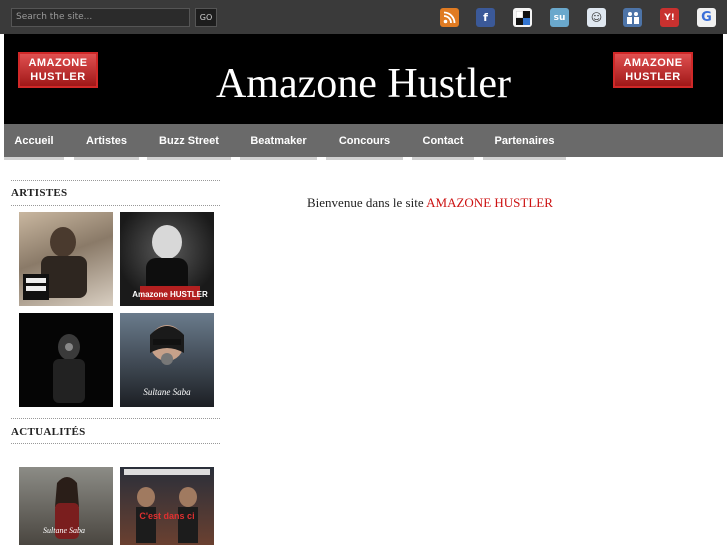 The image size is (727, 545). I want to click on facebook-icon: f, so click(485, 17).